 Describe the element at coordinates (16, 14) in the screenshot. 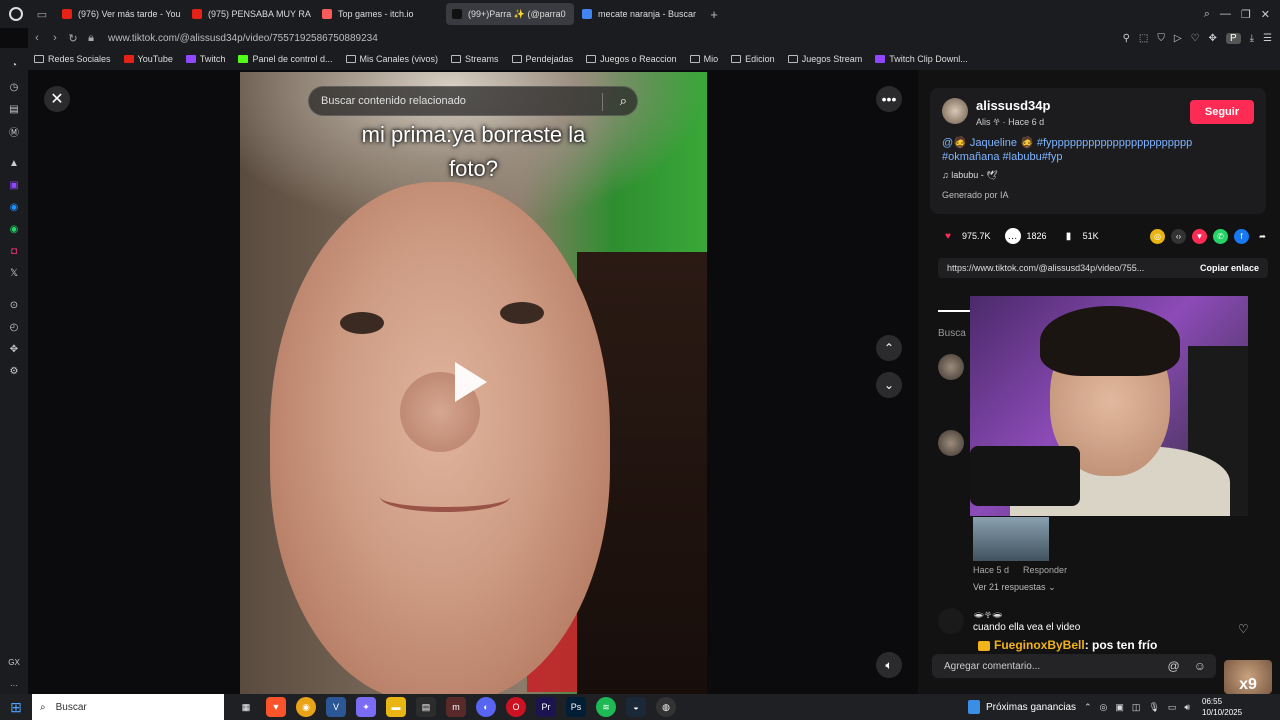

I see `opera-gx-logo-icon` at that location.